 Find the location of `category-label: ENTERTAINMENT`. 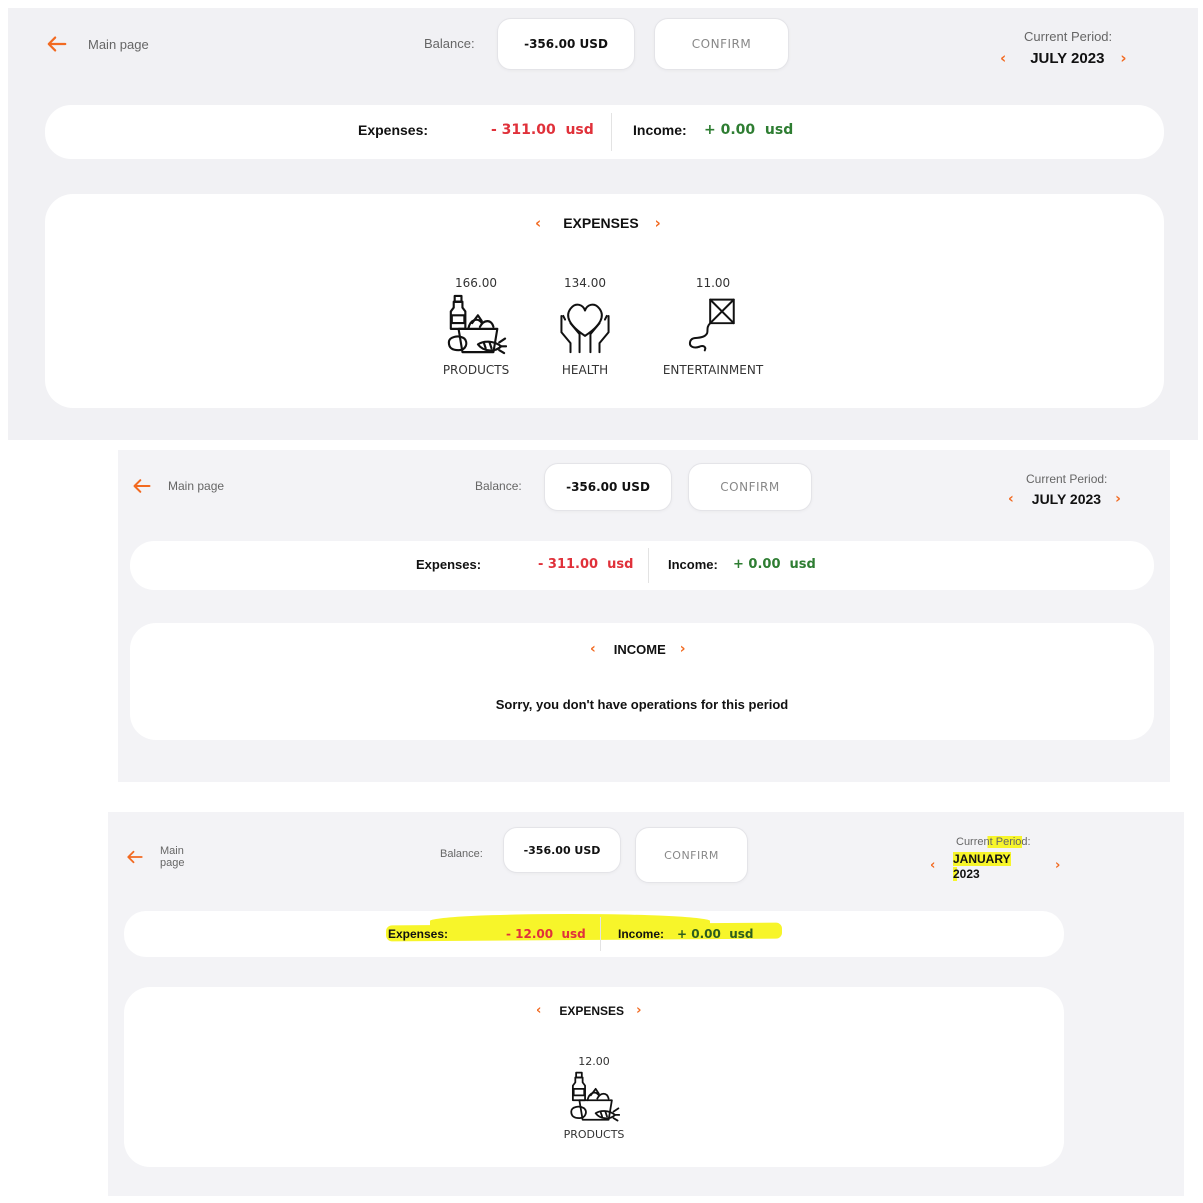

category-label: ENTERTAINMENT is located at coordinates (713, 370).